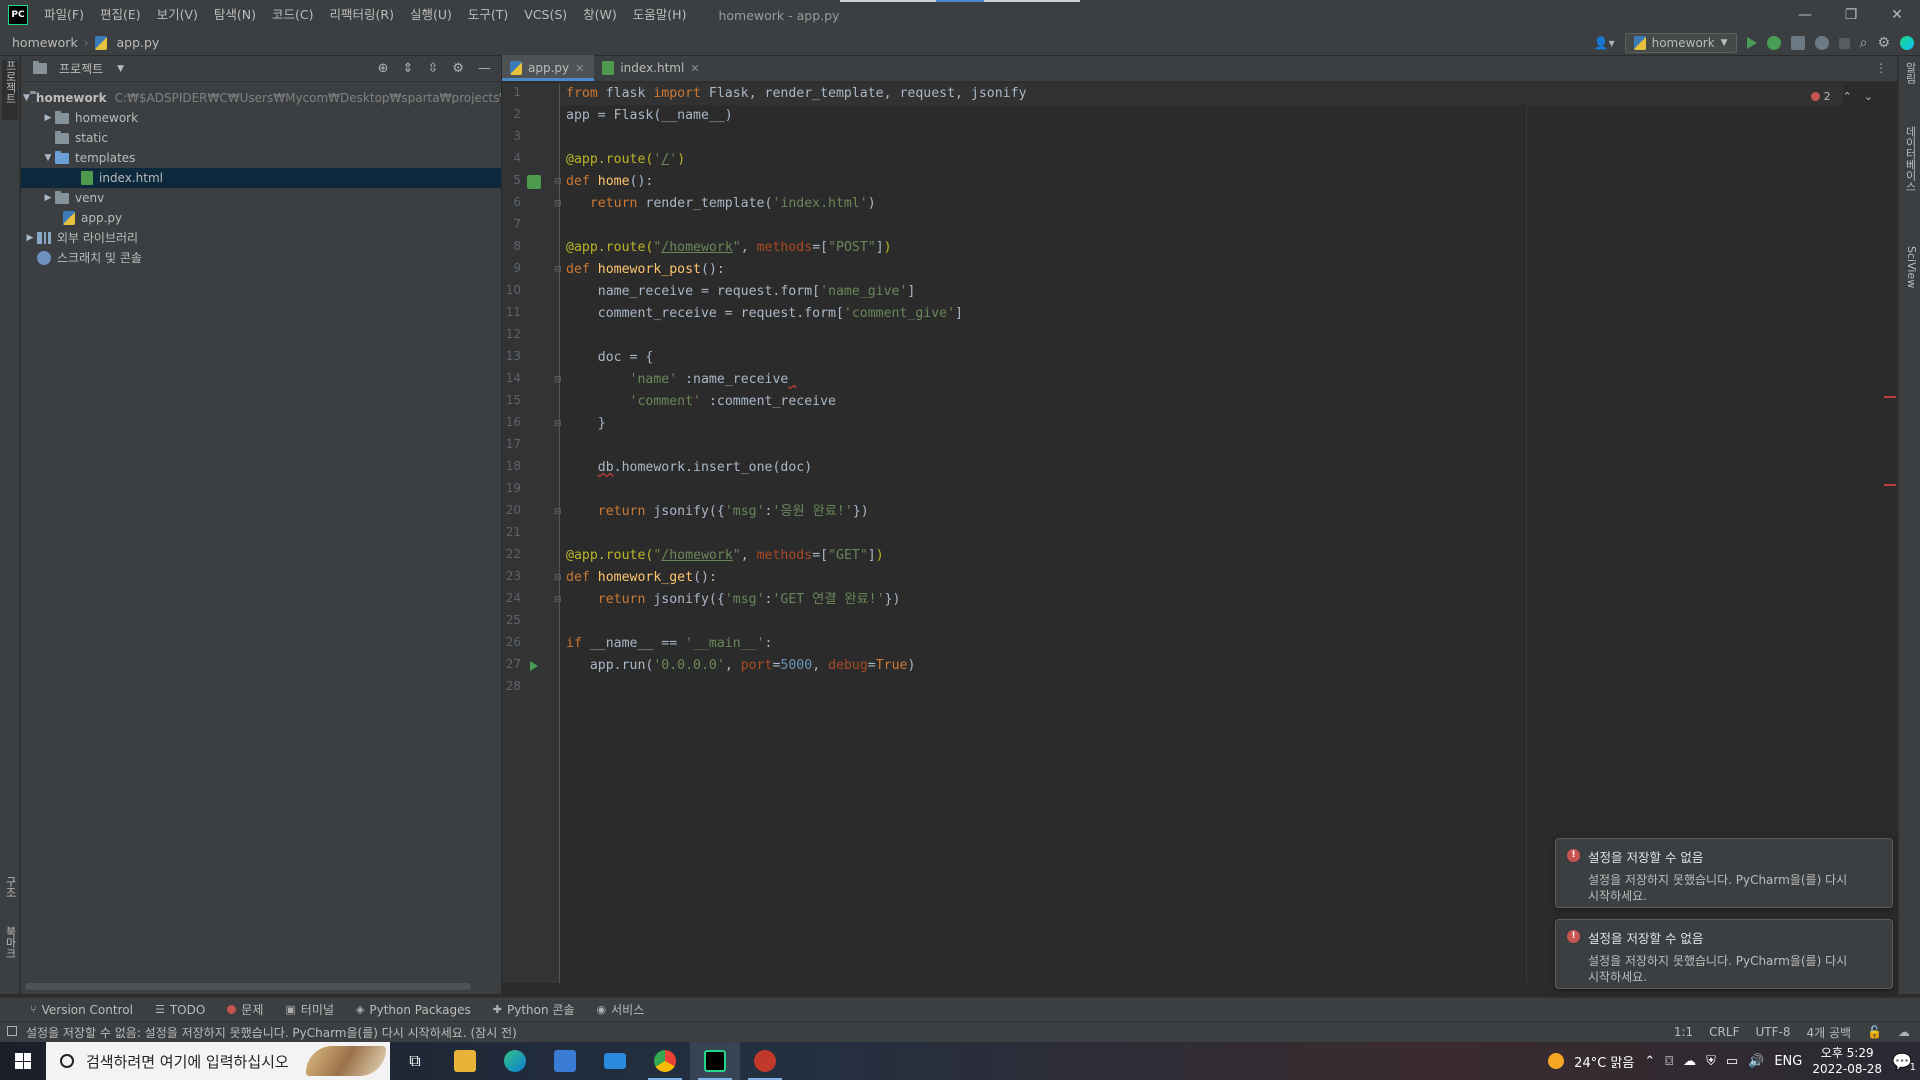  Describe the element at coordinates (665, 1061) in the screenshot. I see `taskbar-chrome` at that location.